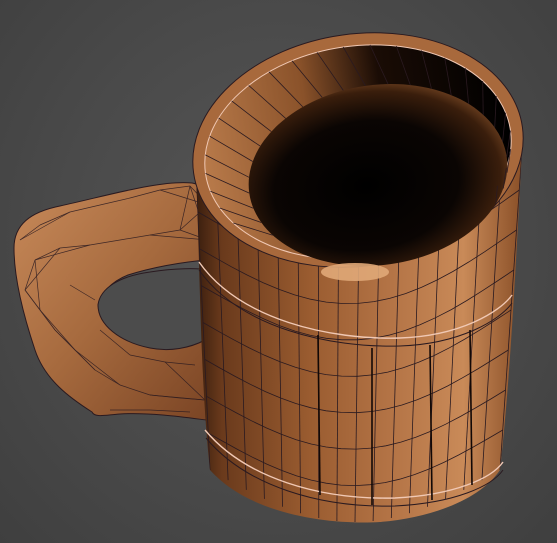 This screenshot has height=543, width=557. Describe the element at coordinates (483, 97) in the screenshot. I see `rim-wire-segment` at that location.